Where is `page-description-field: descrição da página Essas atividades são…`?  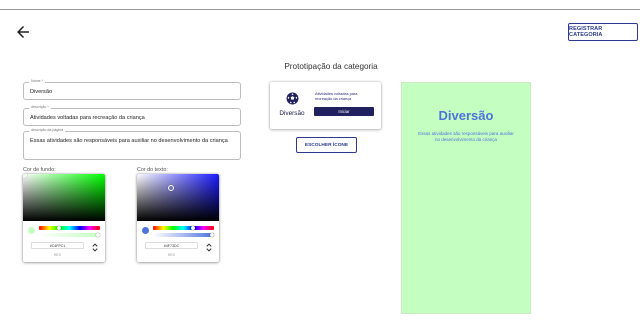
page-description-field: descrição da página Essas atividades são… is located at coordinates (132, 144).